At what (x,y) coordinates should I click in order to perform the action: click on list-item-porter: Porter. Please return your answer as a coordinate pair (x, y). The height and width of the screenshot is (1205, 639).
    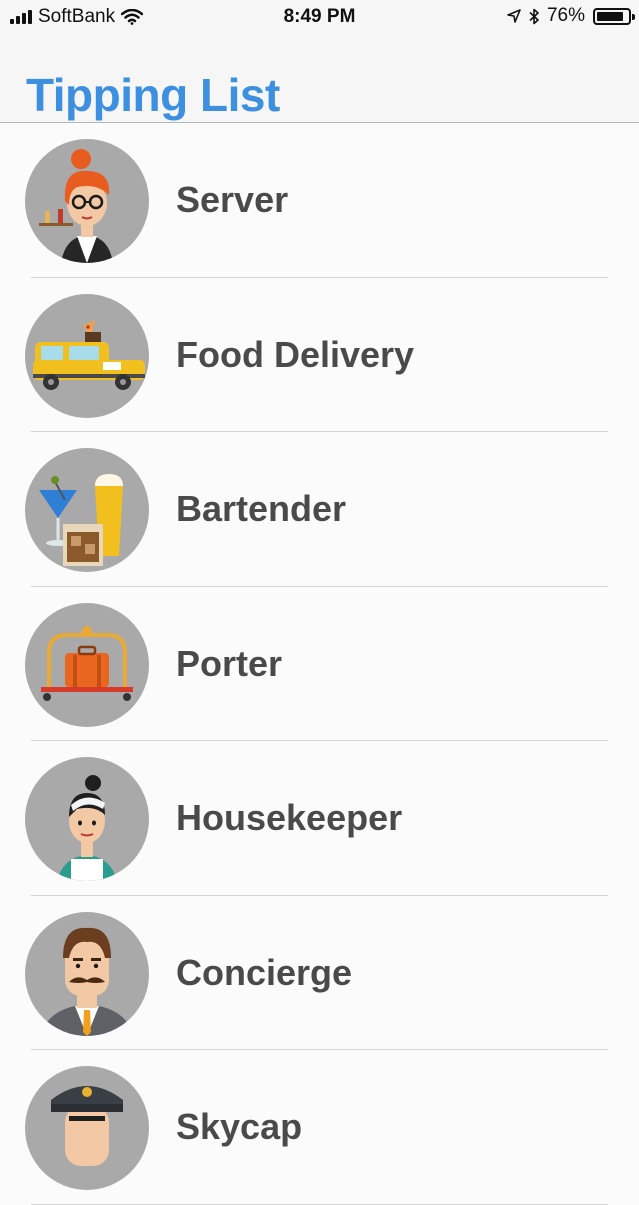
    Looking at the image, I should click on (319, 664).